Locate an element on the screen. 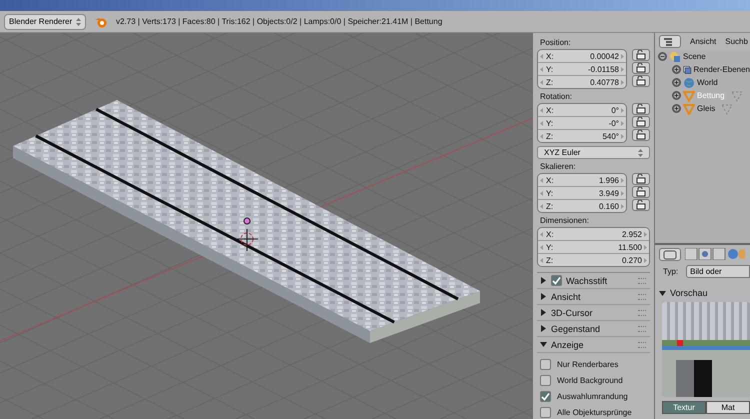 This screenshot has height=419, width=750. number-field: Z: 0.270 is located at coordinates (593, 260).